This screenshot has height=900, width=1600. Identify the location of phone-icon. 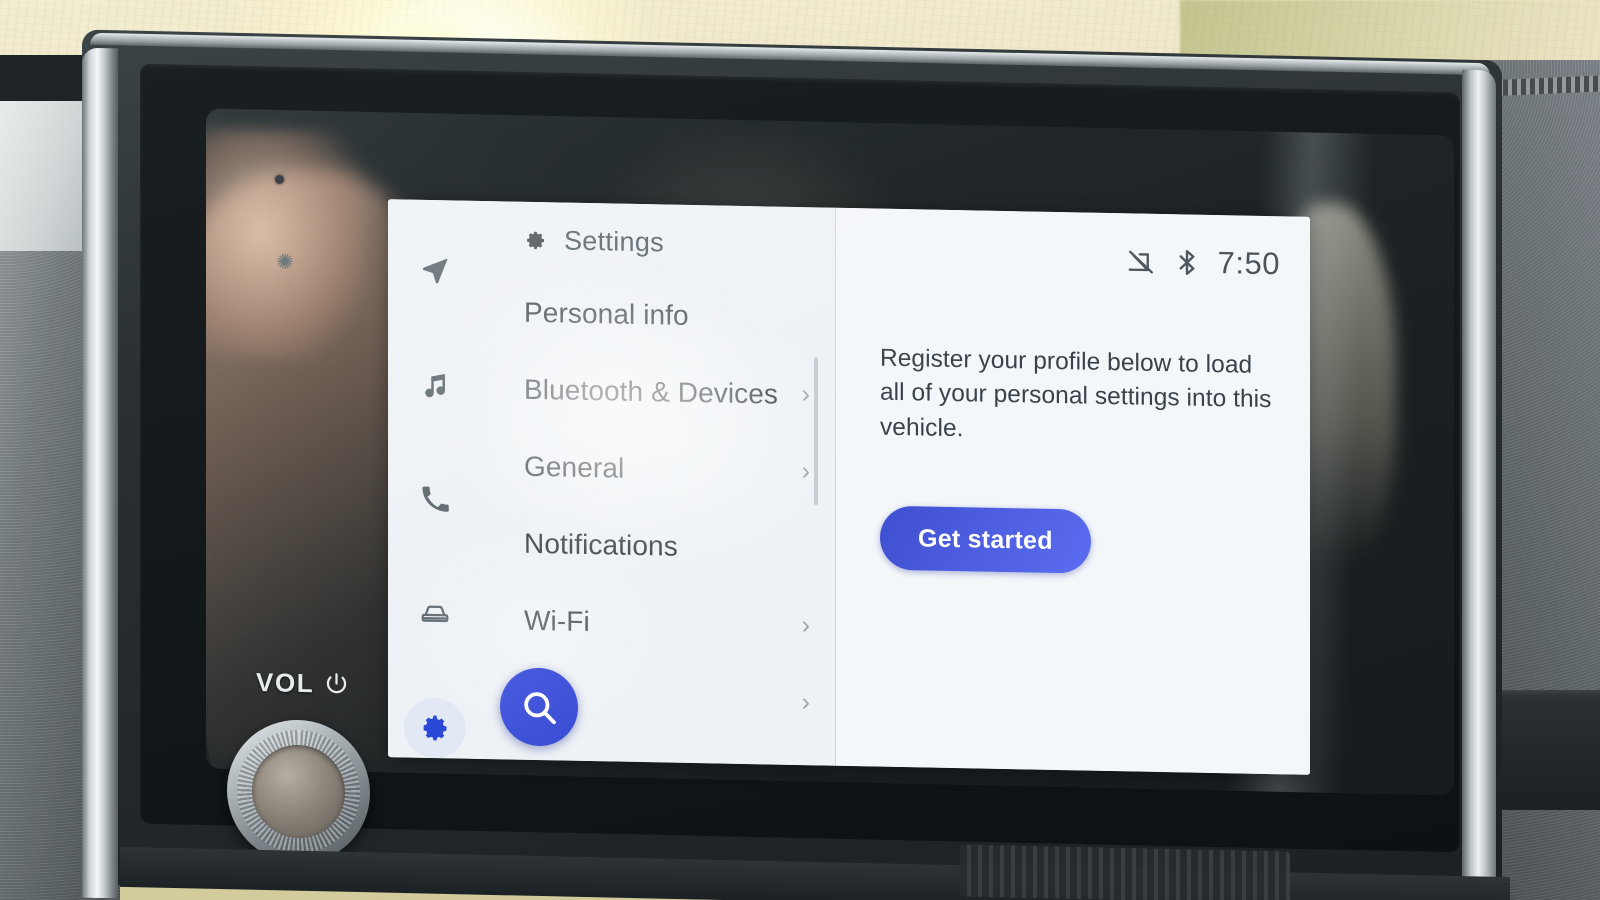
(435, 499).